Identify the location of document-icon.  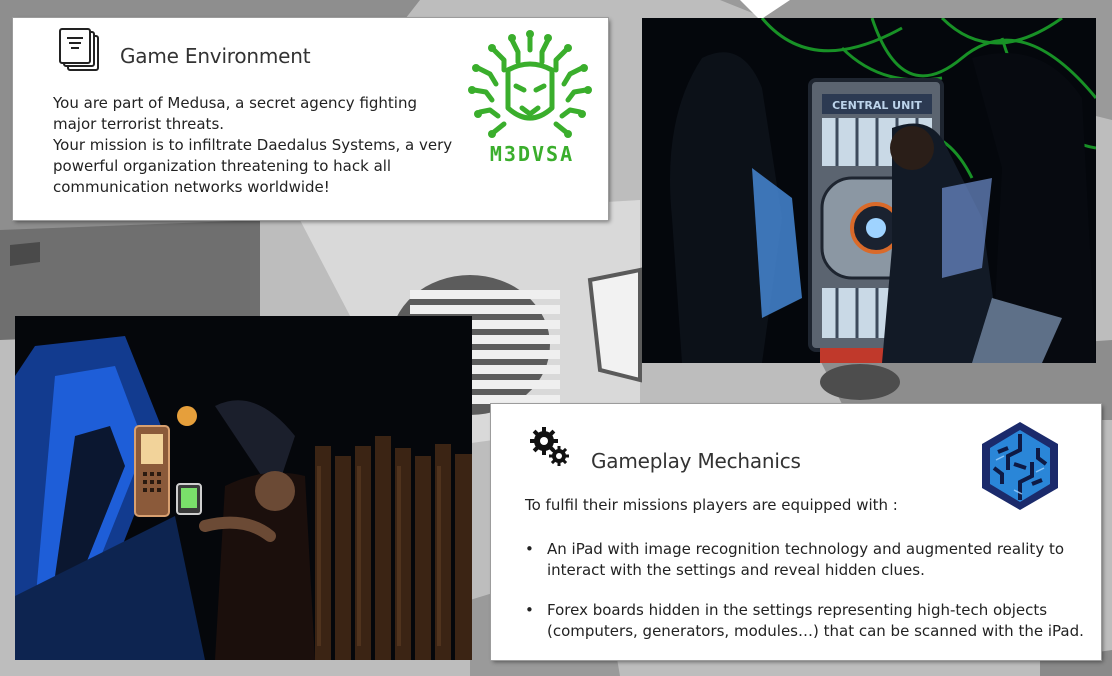
(81, 50).